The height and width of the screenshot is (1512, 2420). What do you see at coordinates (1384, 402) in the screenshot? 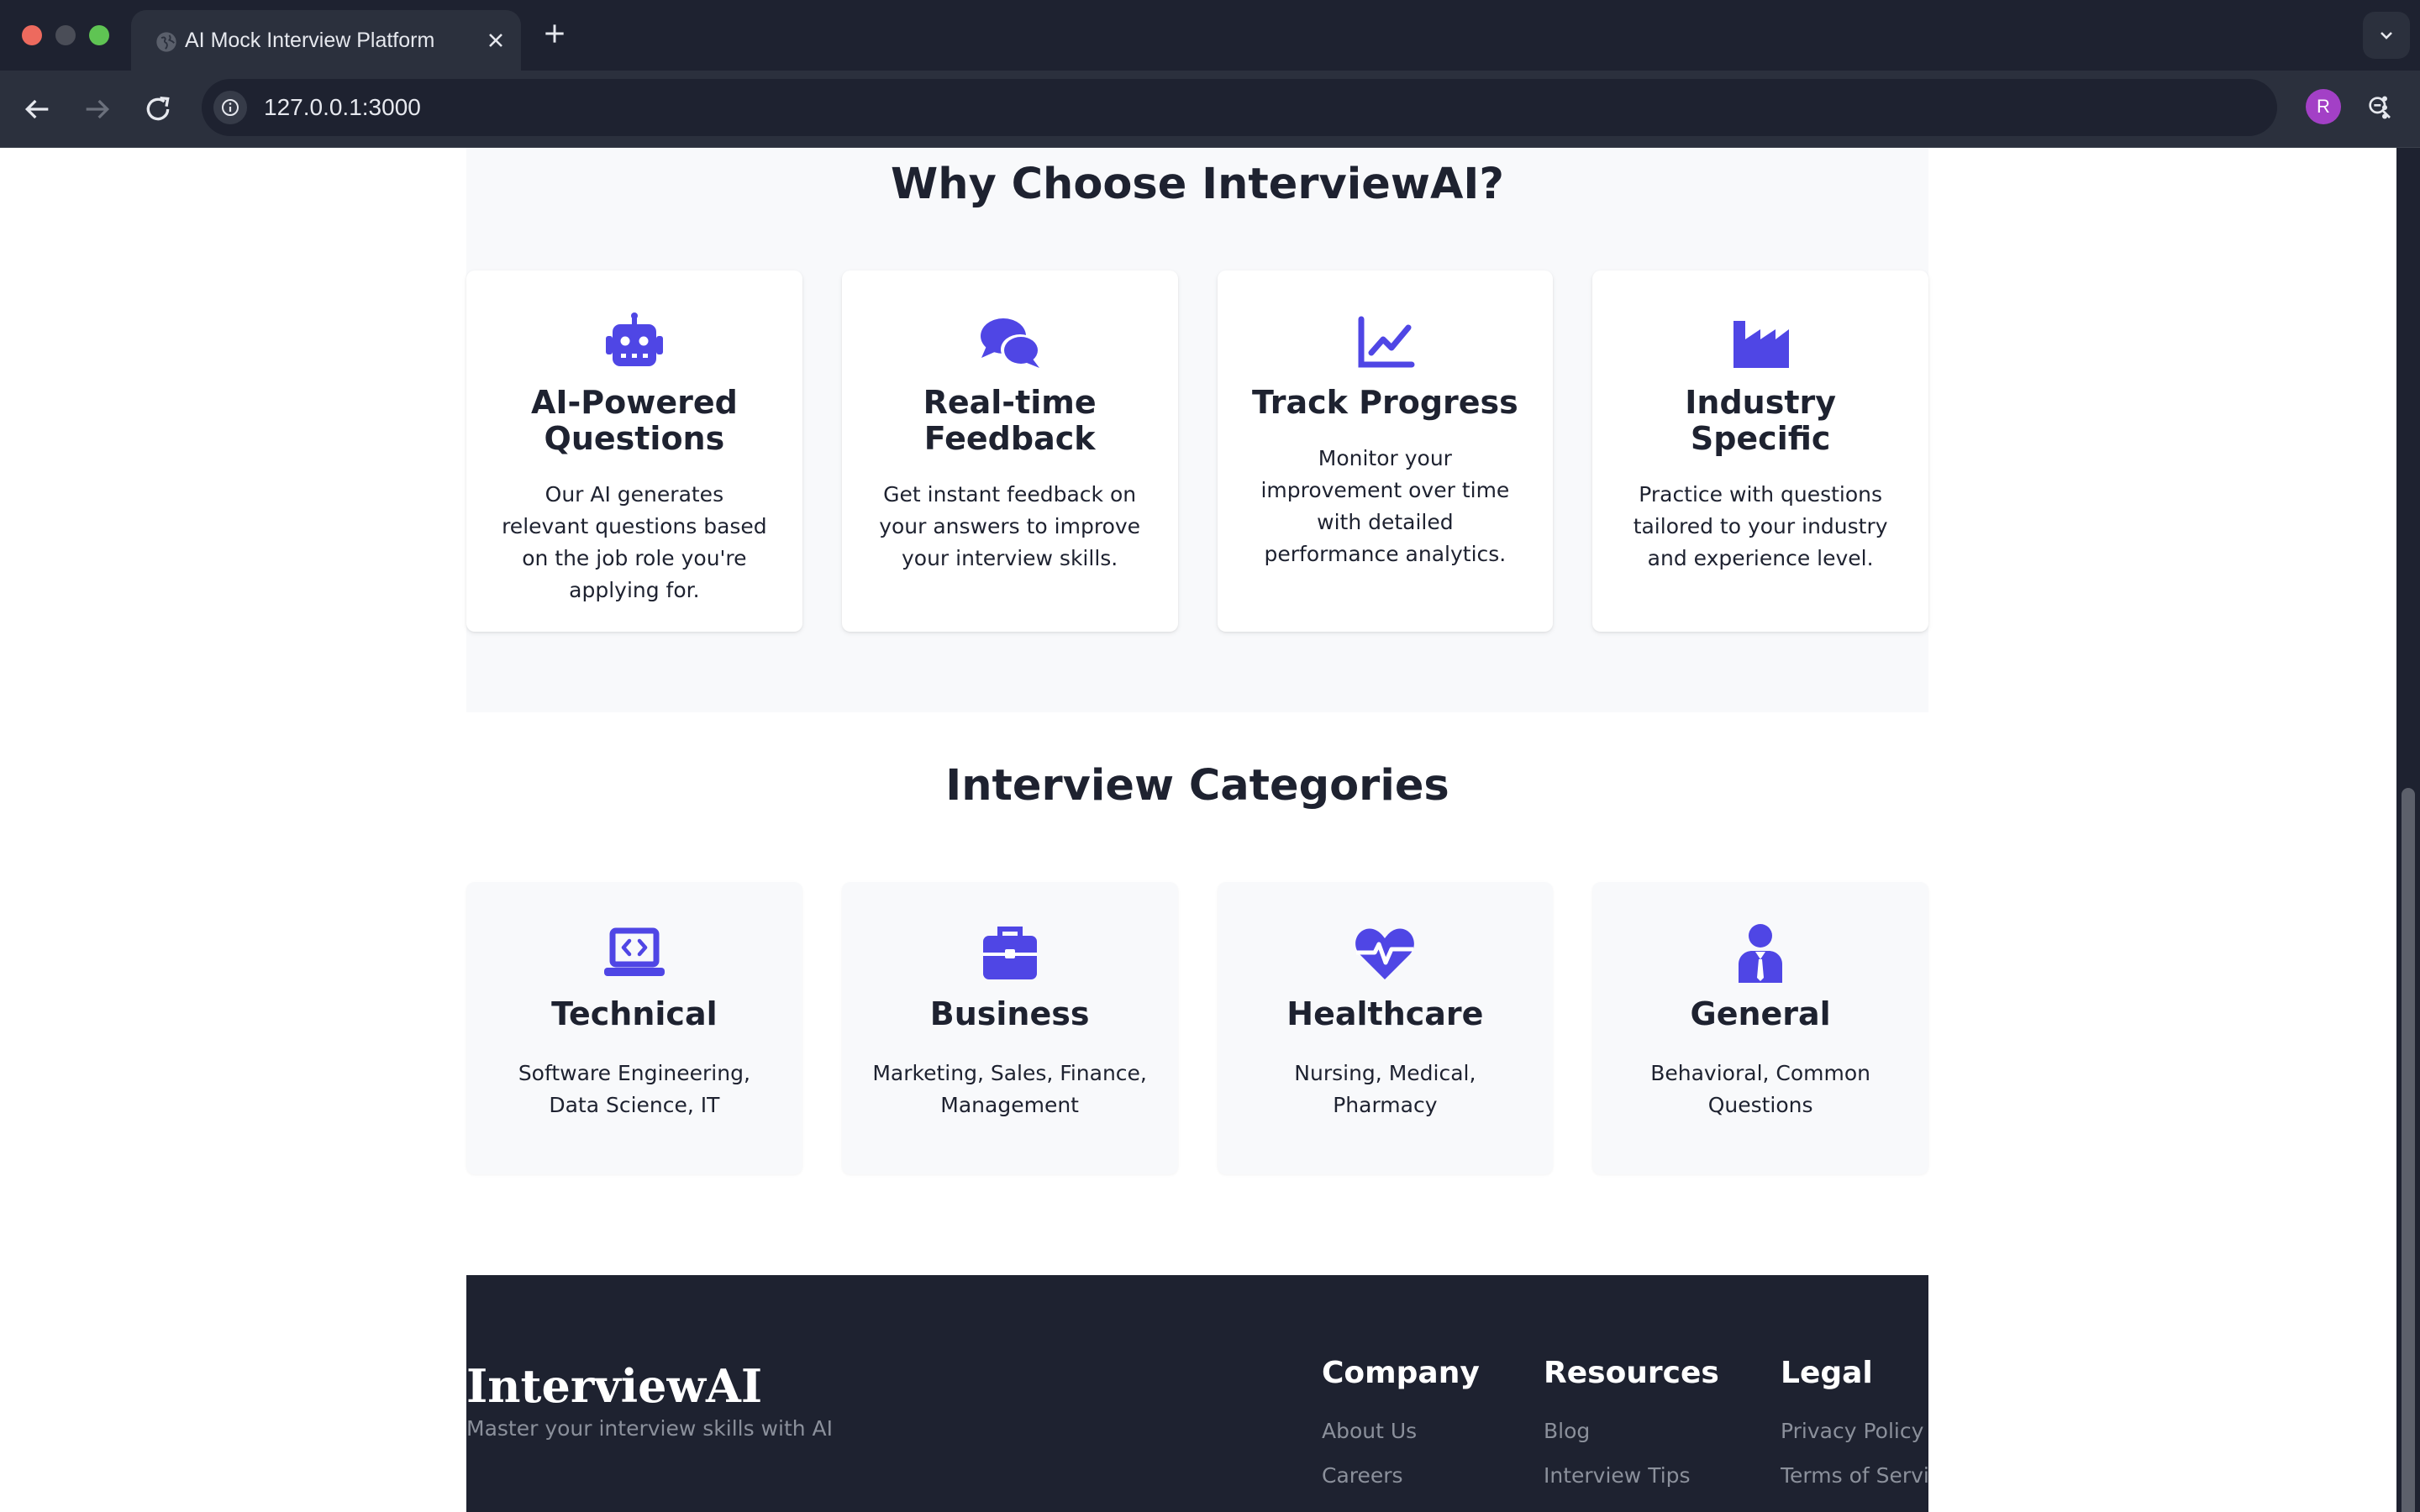
I see `card-title: Track Progress` at bounding box center [1384, 402].